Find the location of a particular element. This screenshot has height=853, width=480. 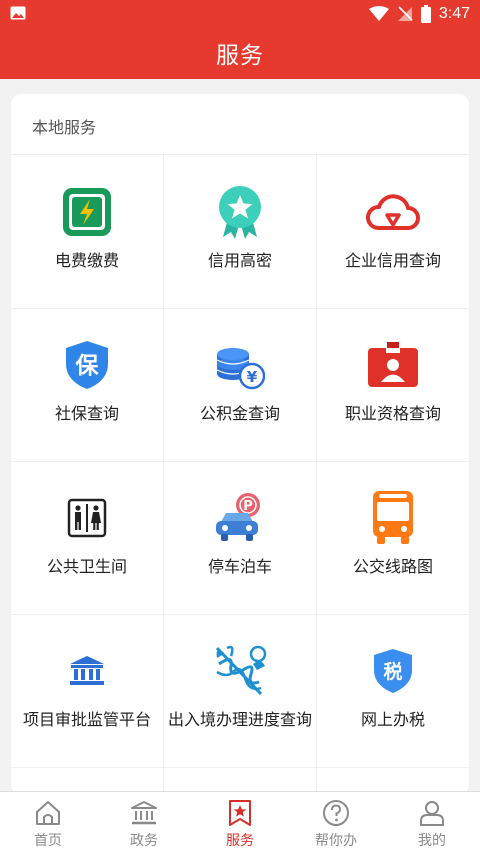

tax-shield-icon: 税 is located at coordinates (393, 671).